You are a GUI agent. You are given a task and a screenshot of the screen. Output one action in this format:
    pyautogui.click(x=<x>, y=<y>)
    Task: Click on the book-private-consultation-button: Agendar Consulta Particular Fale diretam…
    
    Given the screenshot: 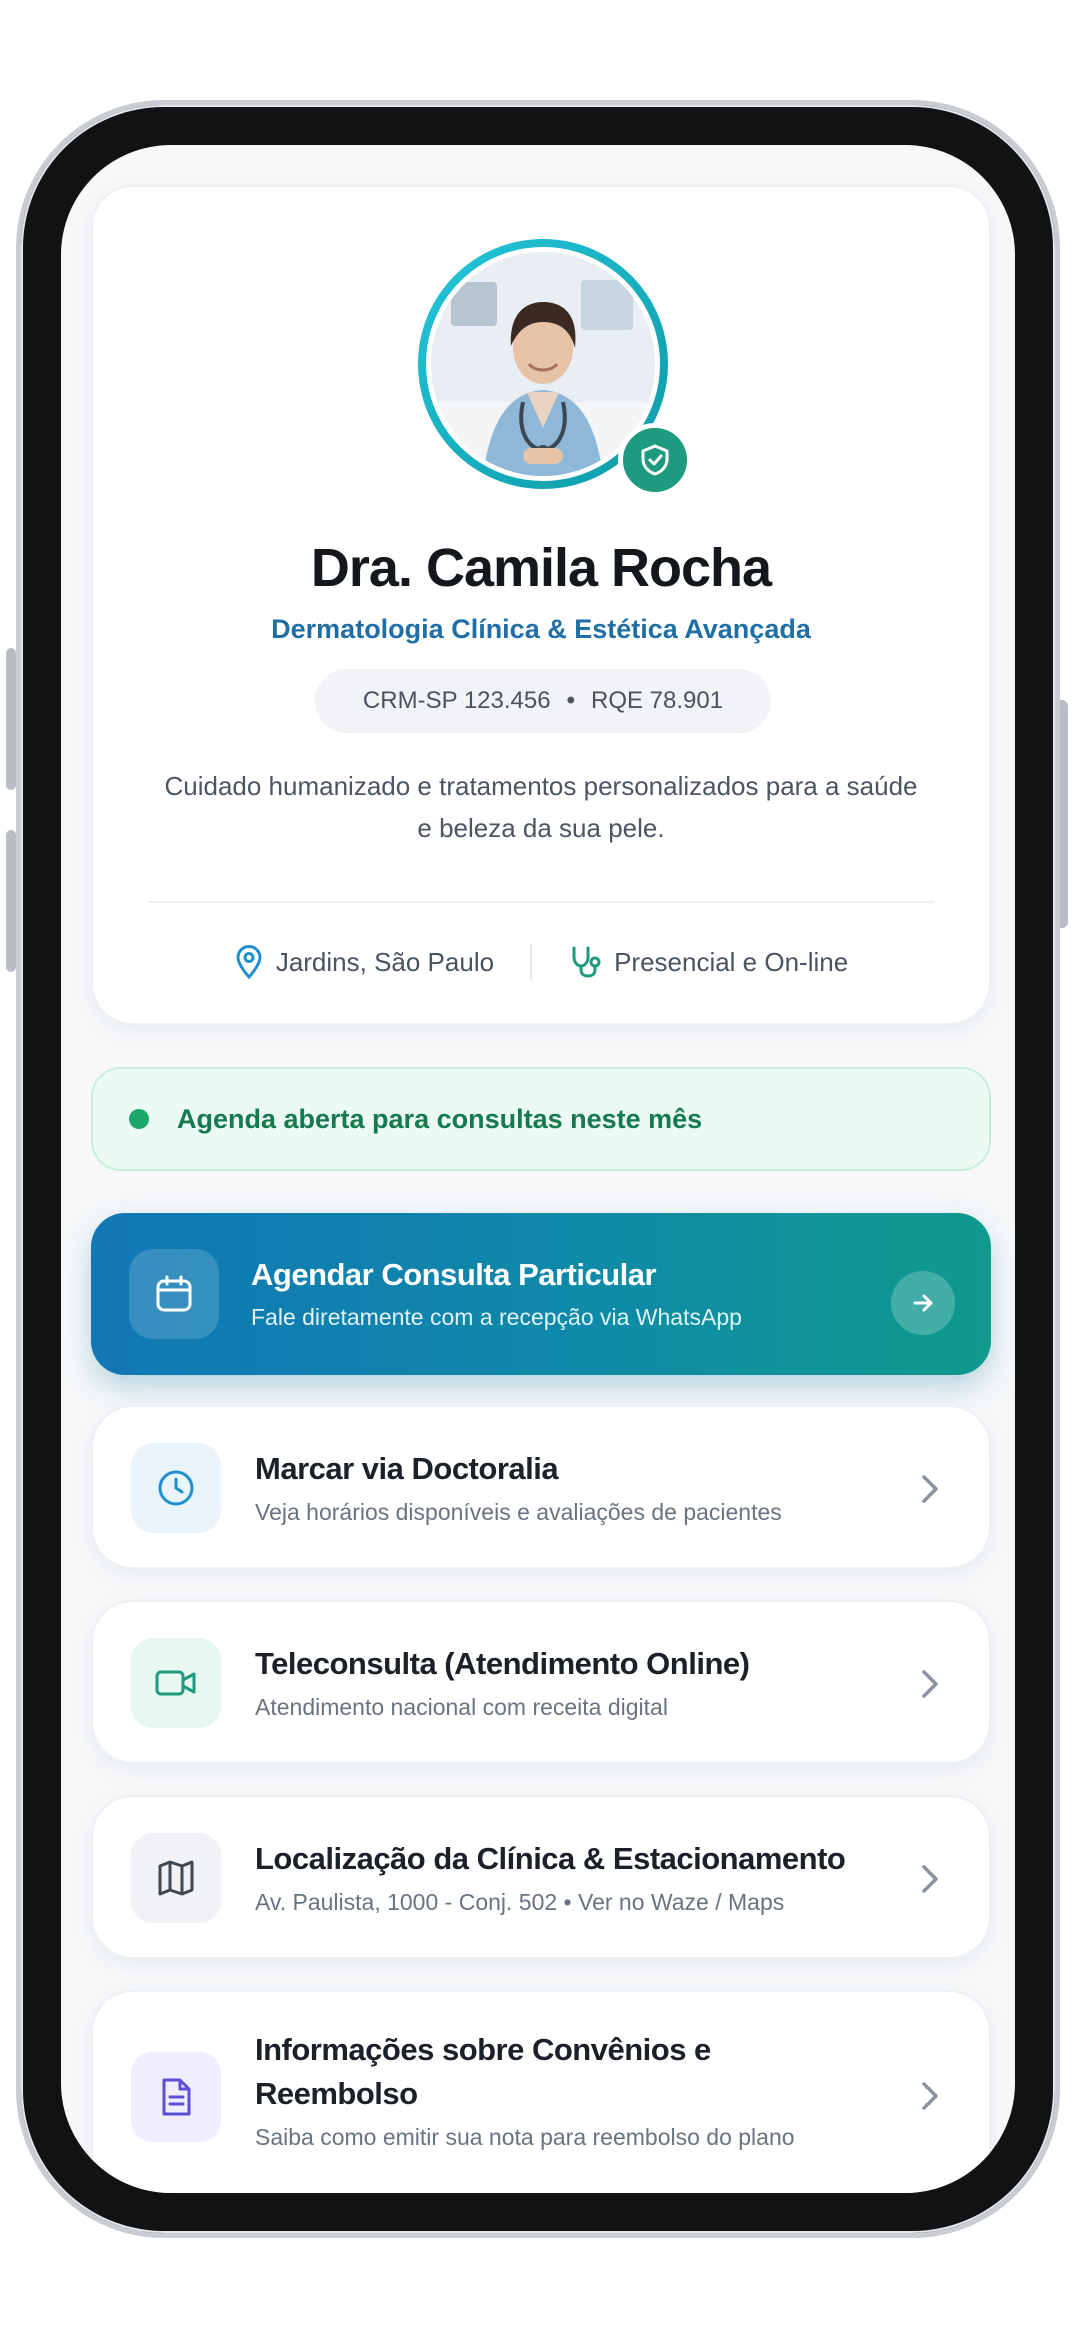 What is the action you would take?
    pyautogui.click(x=541, y=1294)
    